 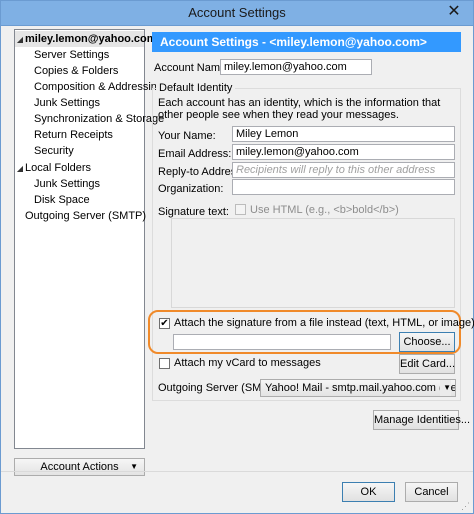 What do you see at coordinates (282, 342) in the screenshot?
I see `signature-file-input` at bounding box center [282, 342].